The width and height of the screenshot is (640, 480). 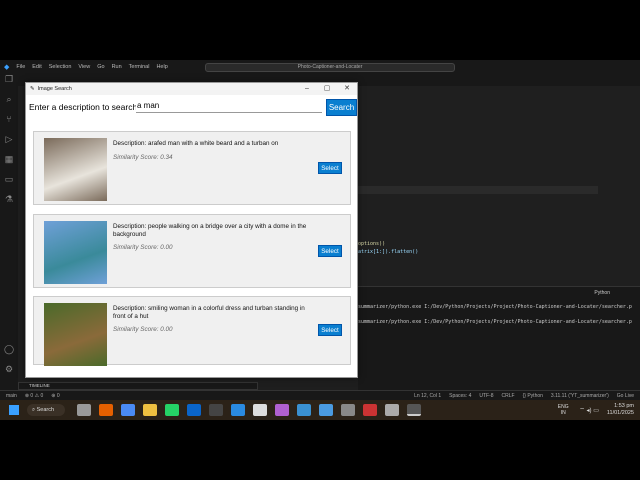 What do you see at coordinates (100, 67) in the screenshot?
I see `menu-go: Go` at bounding box center [100, 67].